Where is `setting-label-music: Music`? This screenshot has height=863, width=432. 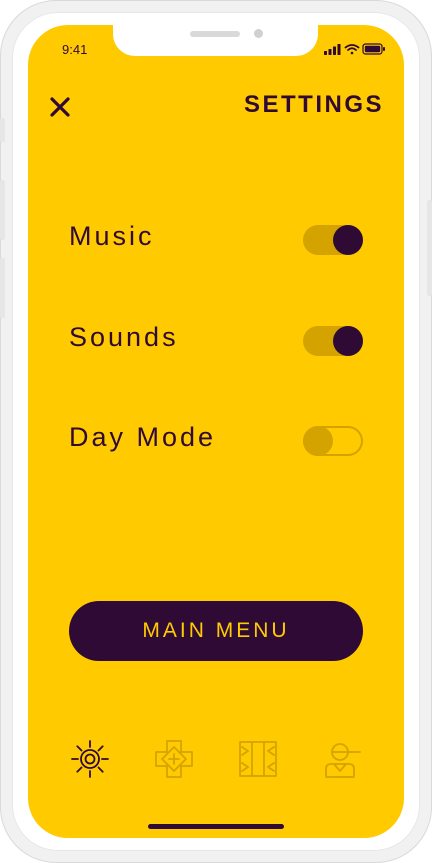 setting-label-music: Music is located at coordinates (112, 236).